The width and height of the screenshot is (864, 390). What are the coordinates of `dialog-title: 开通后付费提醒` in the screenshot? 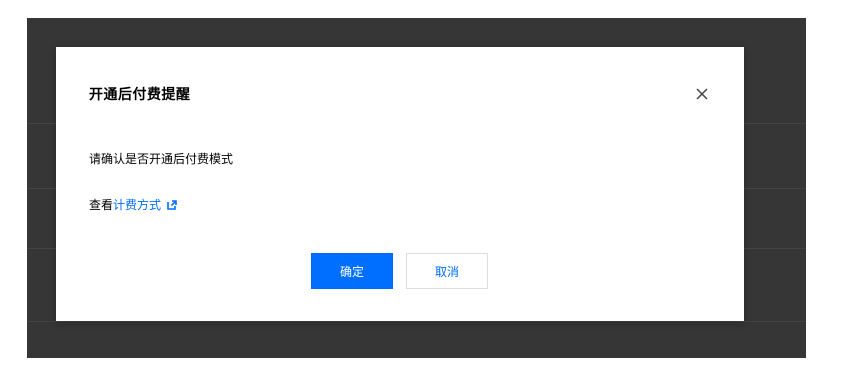 It's located at (140, 95).